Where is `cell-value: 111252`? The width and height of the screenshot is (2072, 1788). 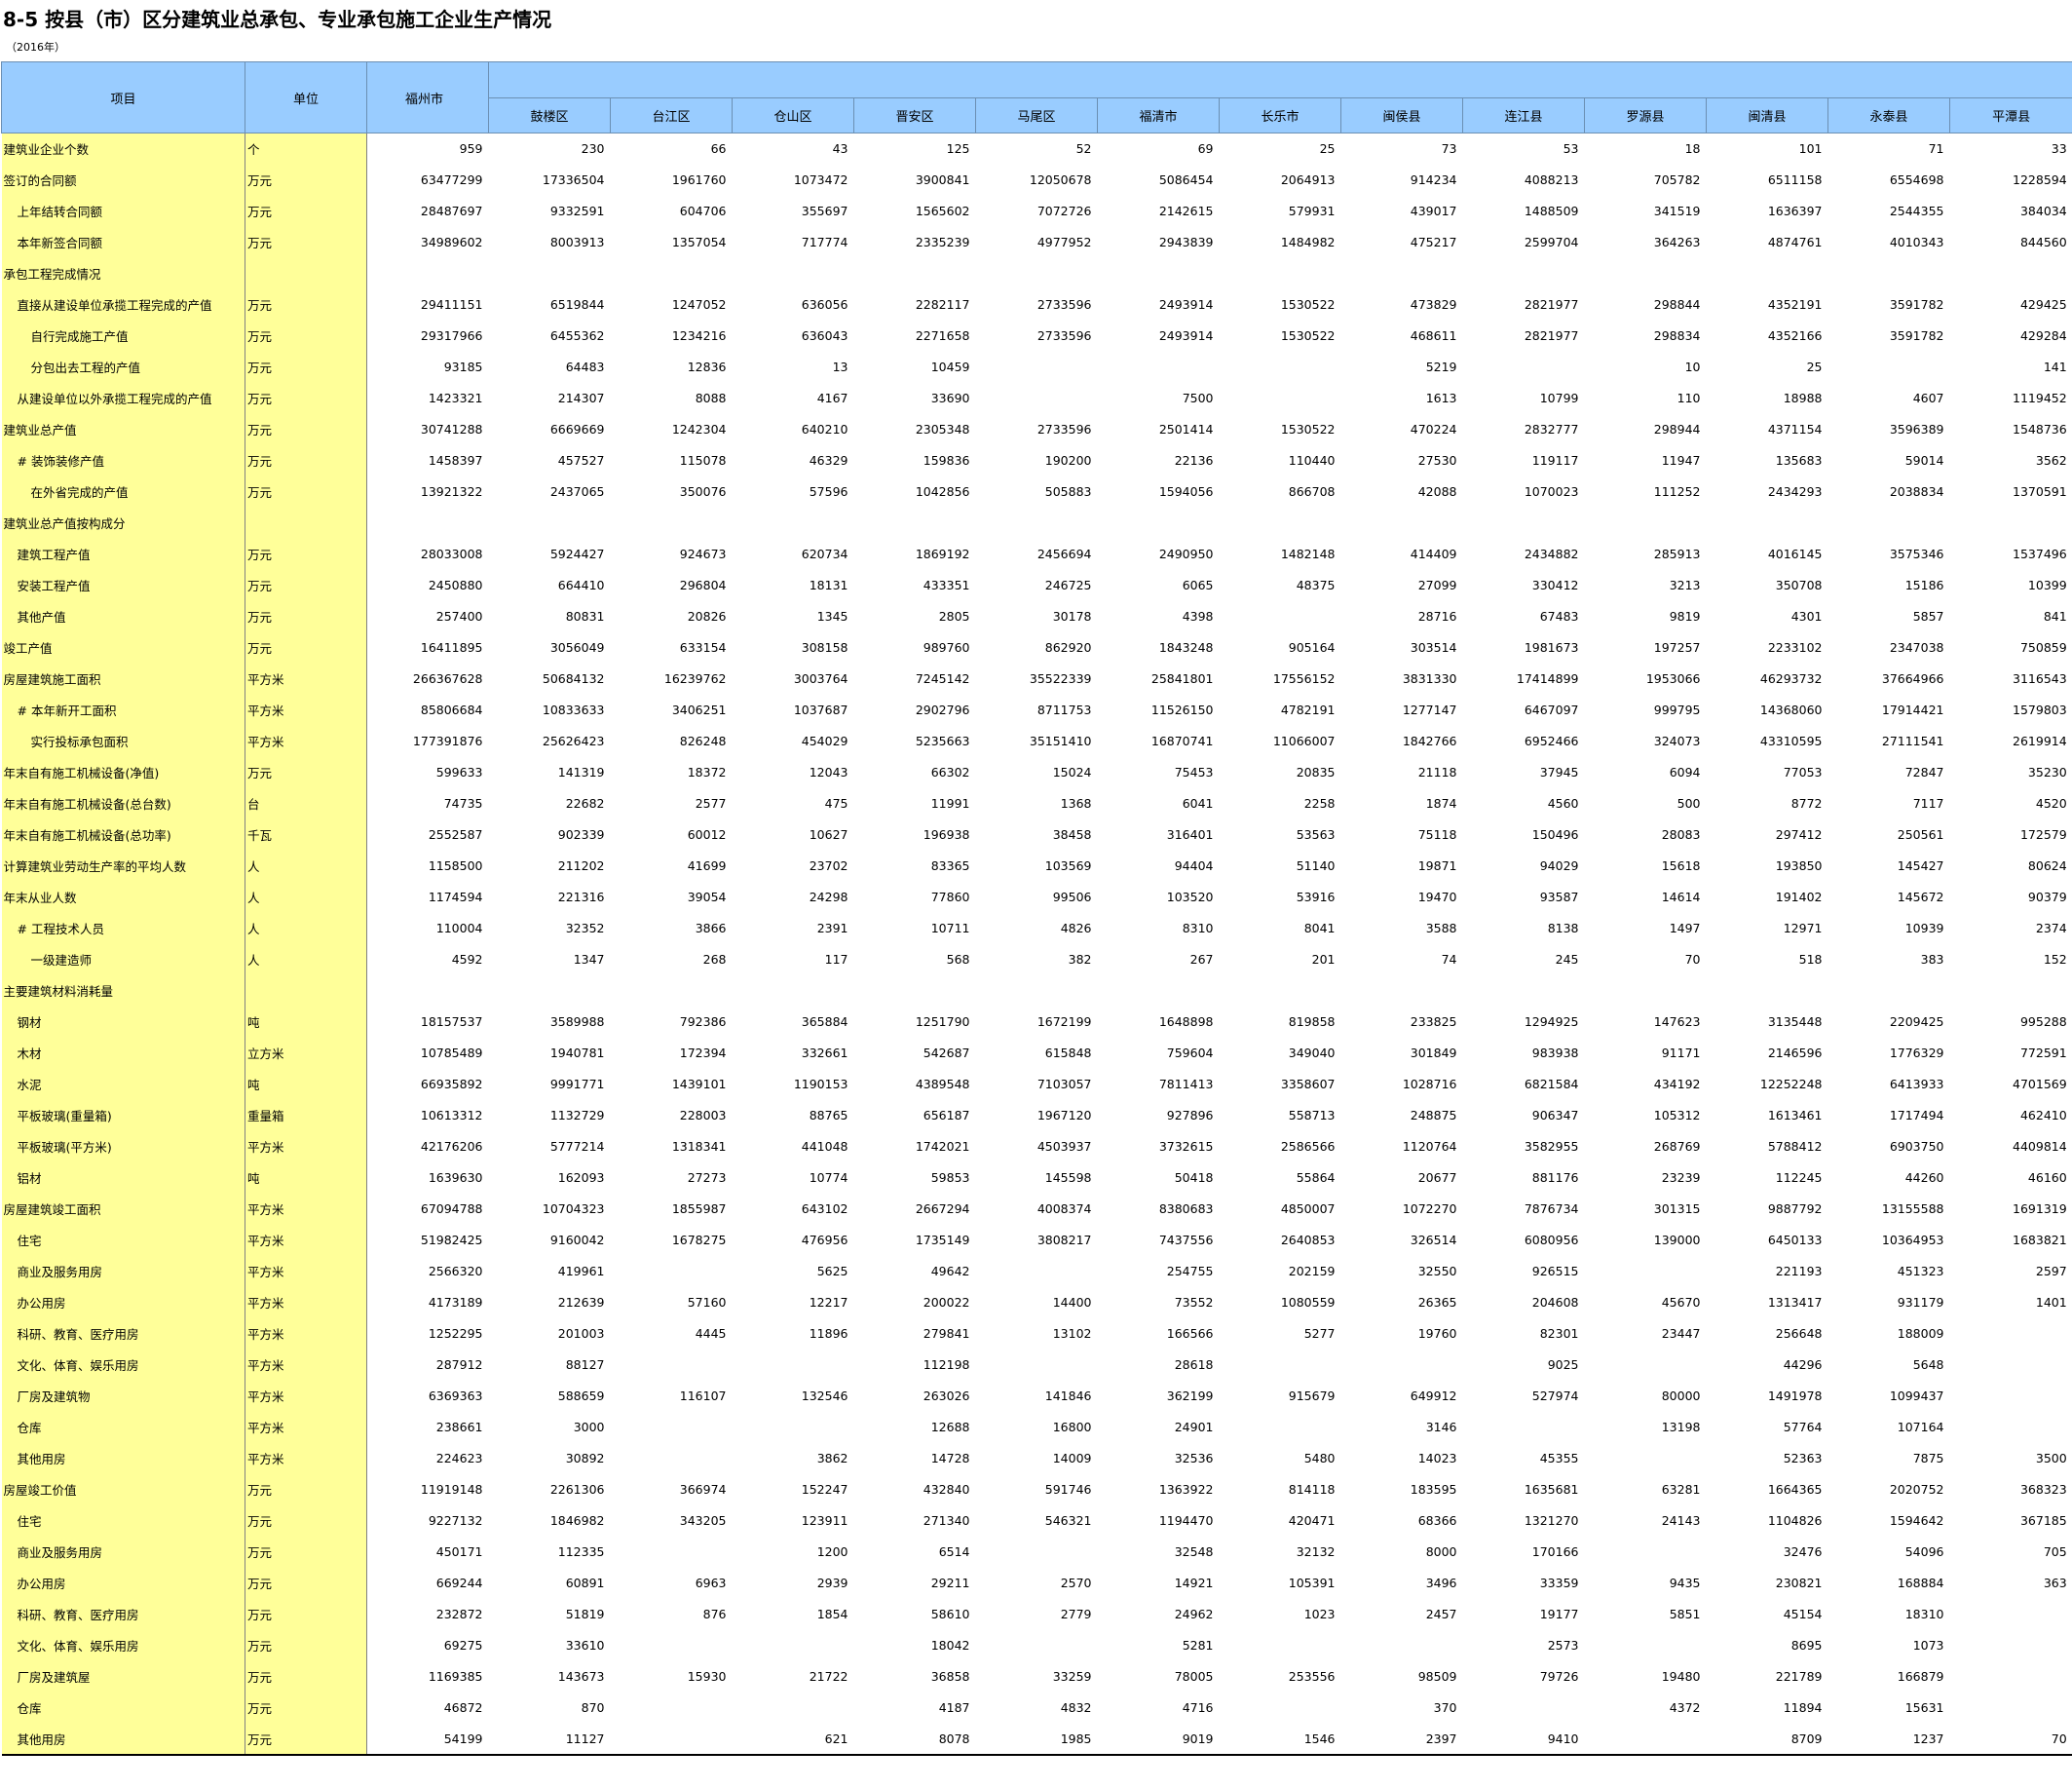 cell-value: 111252 is located at coordinates (1677, 491).